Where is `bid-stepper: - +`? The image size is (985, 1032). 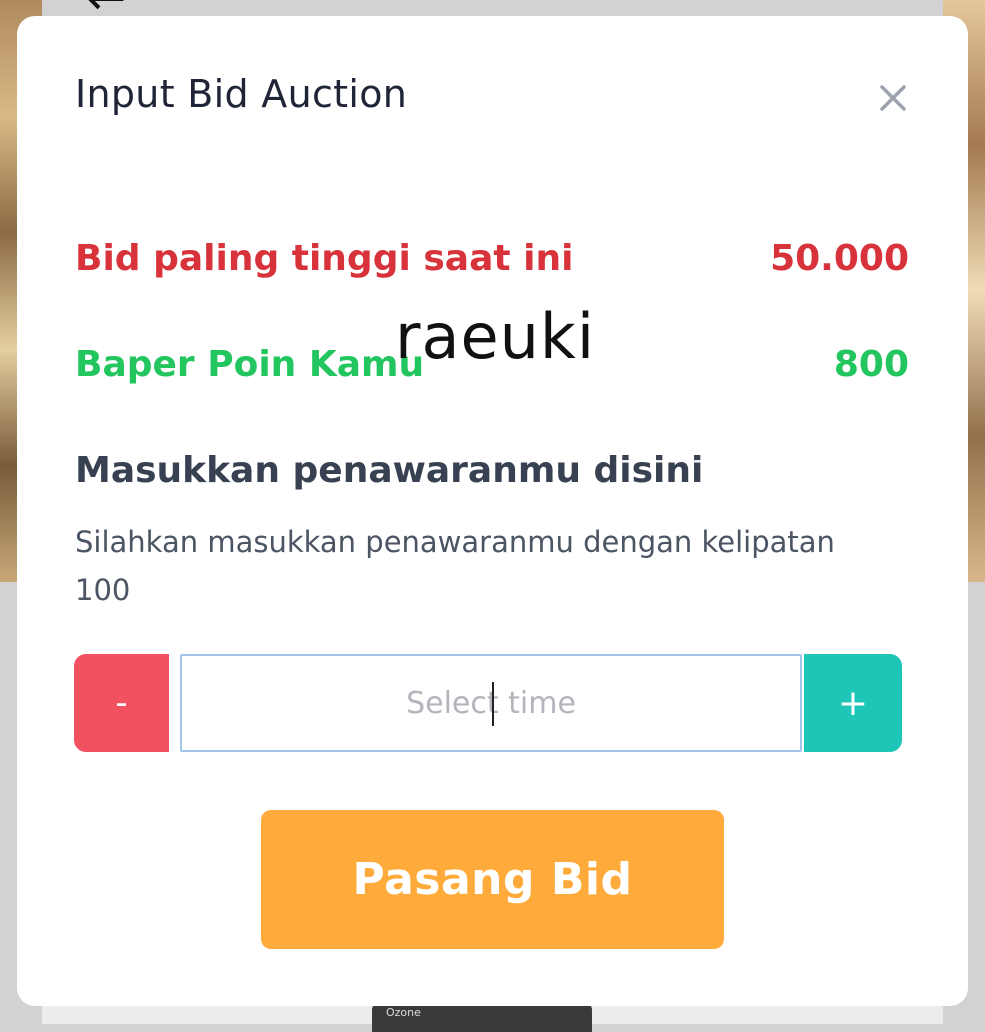 bid-stepper: - + is located at coordinates (488, 703).